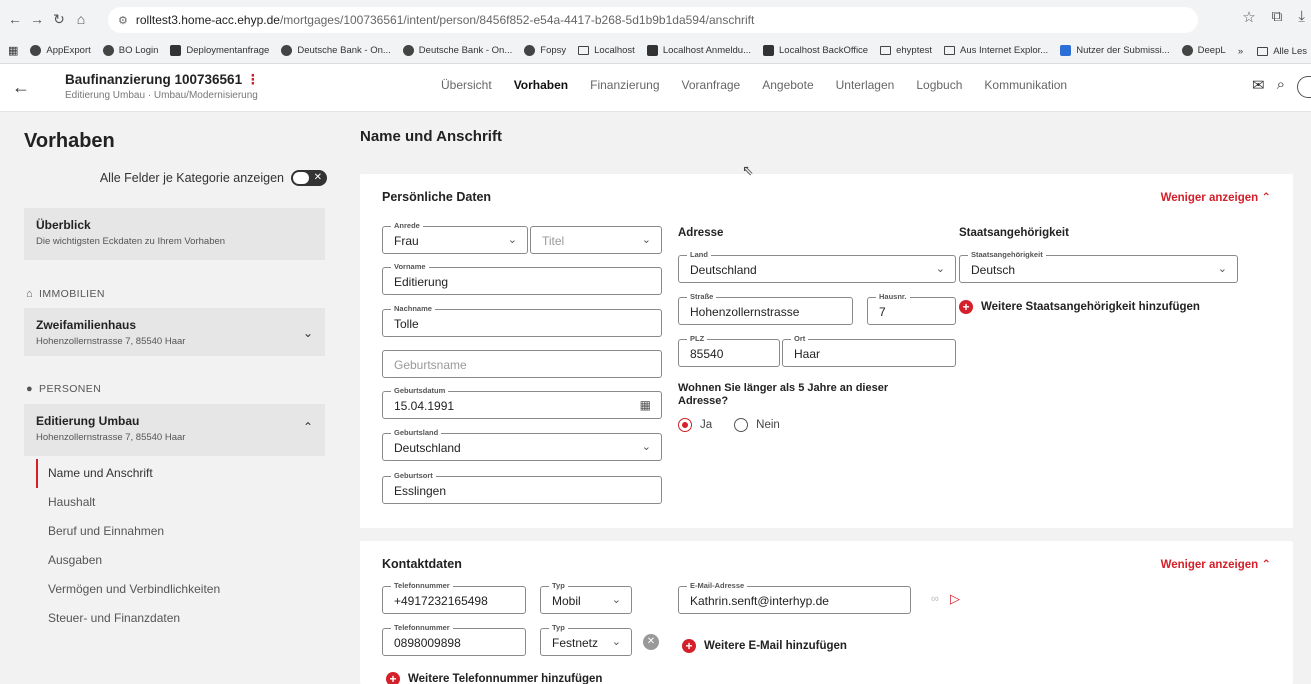 The width and height of the screenshot is (1311, 684). I want to click on bookmark-item: ehyptest, so click(906, 50).